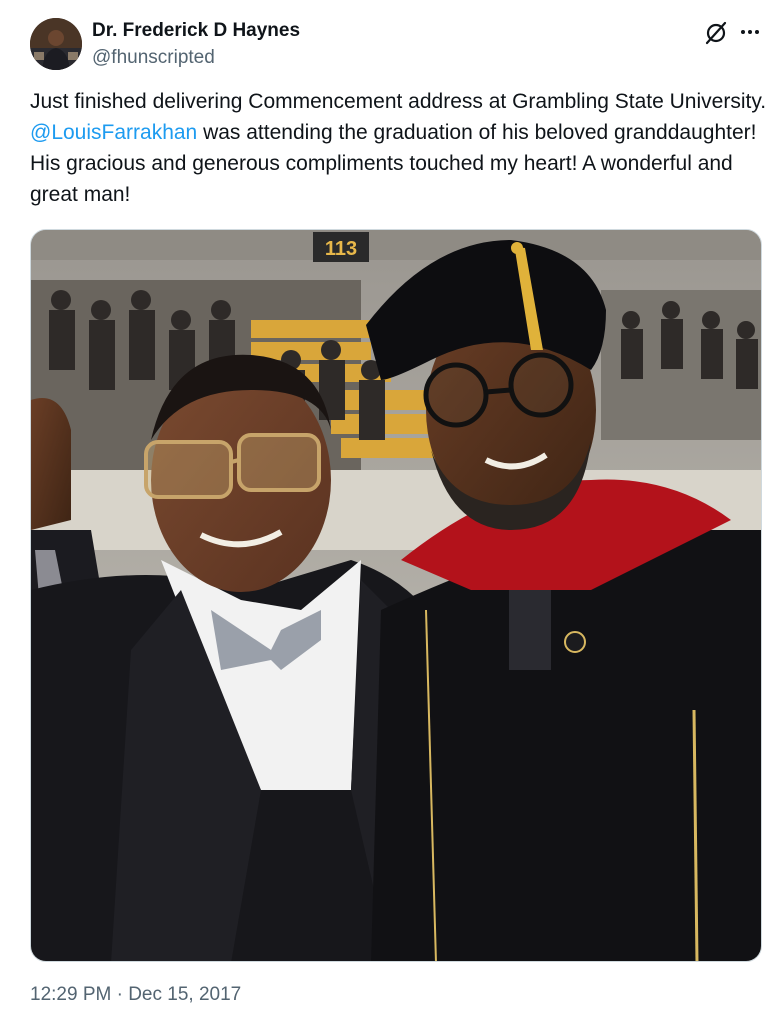 The height and width of the screenshot is (1024, 781). What do you see at coordinates (750, 32) in the screenshot?
I see `more-options-icon` at bounding box center [750, 32].